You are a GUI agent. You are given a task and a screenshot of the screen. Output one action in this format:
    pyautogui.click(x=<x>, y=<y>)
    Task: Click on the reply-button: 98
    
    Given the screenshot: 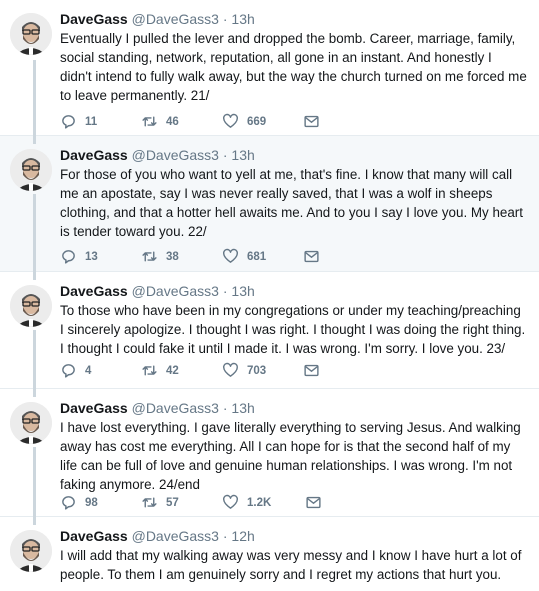 What is the action you would take?
    pyautogui.click(x=83, y=502)
    